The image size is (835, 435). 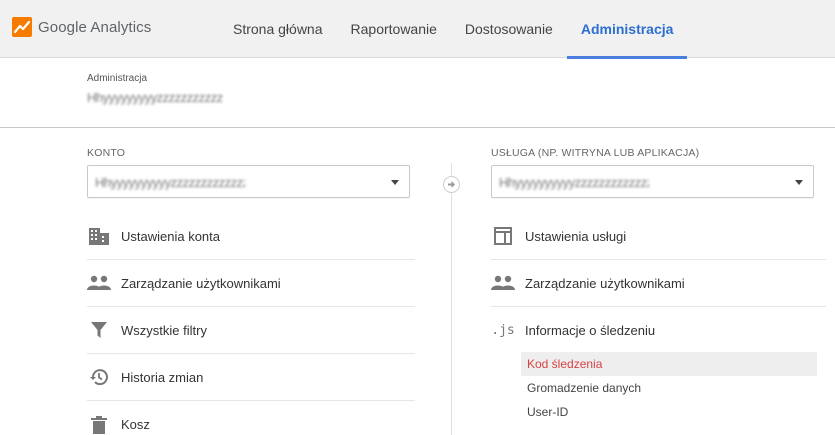 I want to click on property-select-value: Hhyyyyyyyyyyzzzzzzzzzzzzzz, so click(x=574, y=182).